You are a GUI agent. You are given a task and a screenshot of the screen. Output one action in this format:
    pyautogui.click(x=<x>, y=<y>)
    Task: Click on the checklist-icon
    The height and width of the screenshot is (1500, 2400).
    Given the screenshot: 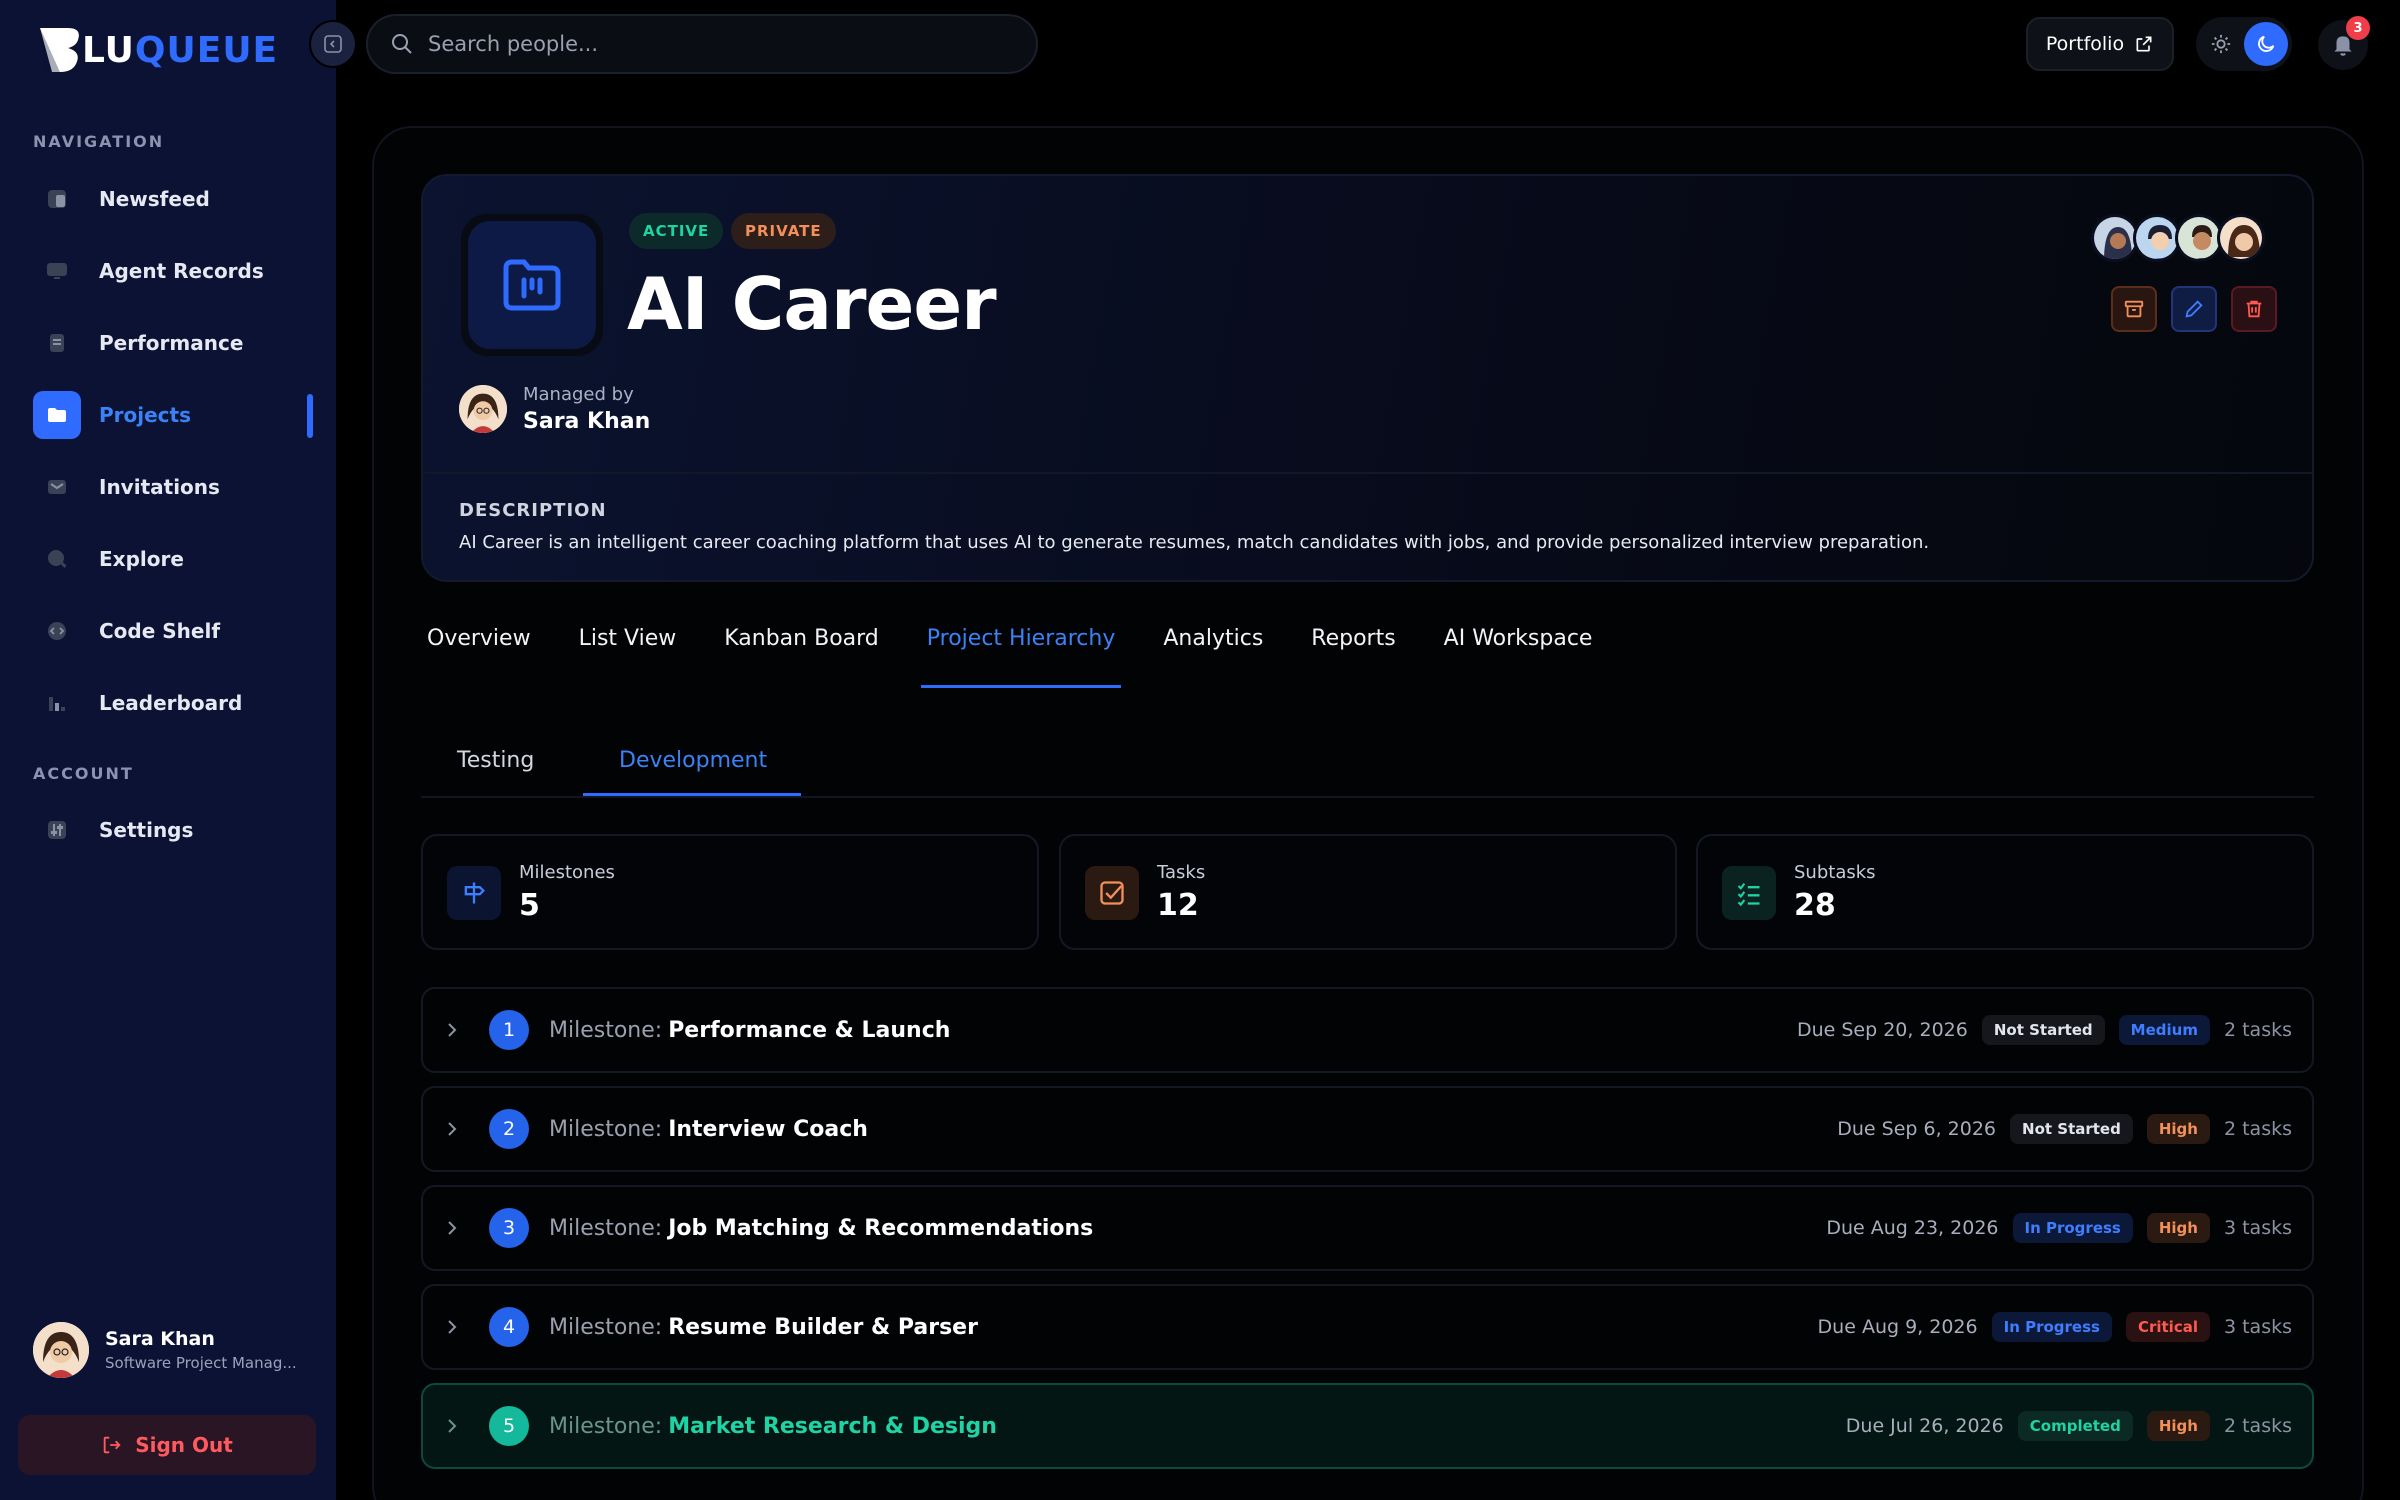 What is the action you would take?
    pyautogui.click(x=1749, y=893)
    